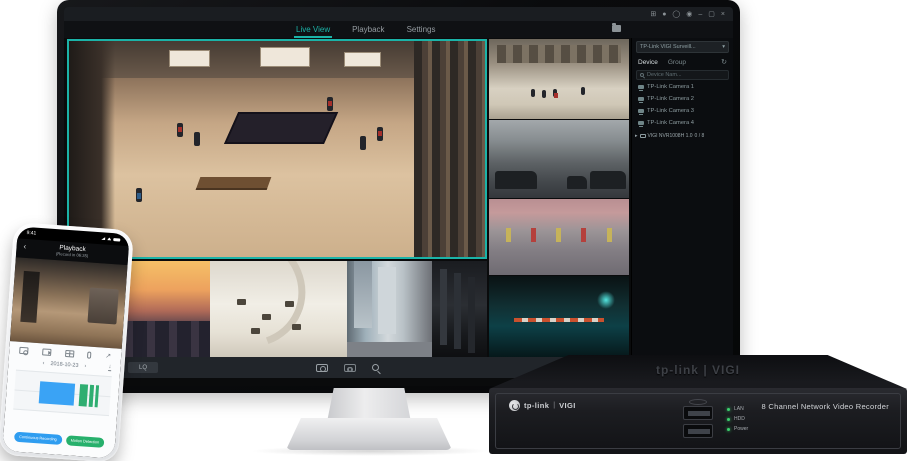 The height and width of the screenshot is (461, 909). What do you see at coordinates (69, 353) in the screenshot?
I see `multi-view-icon` at bounding box center [69, 353].